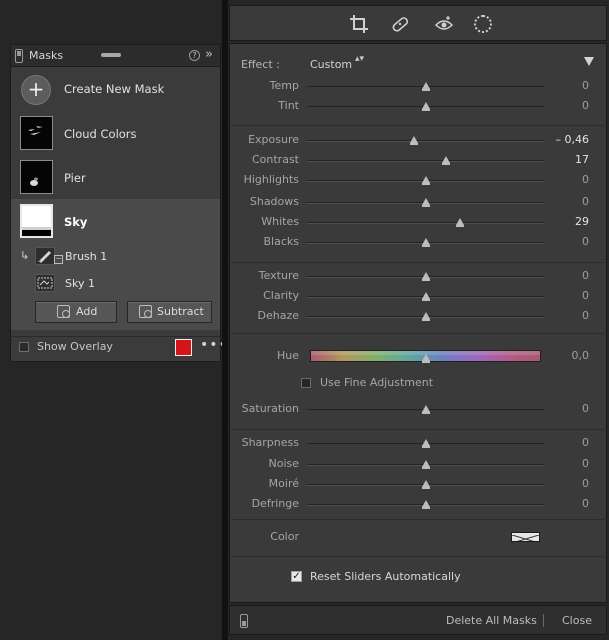 The height and width of the screenshot is (640, 609). What do you see at coordinates (589, 61) in the screenshot?
I see `effect-menu-triangle-icon` at bounding box center [589, 61].